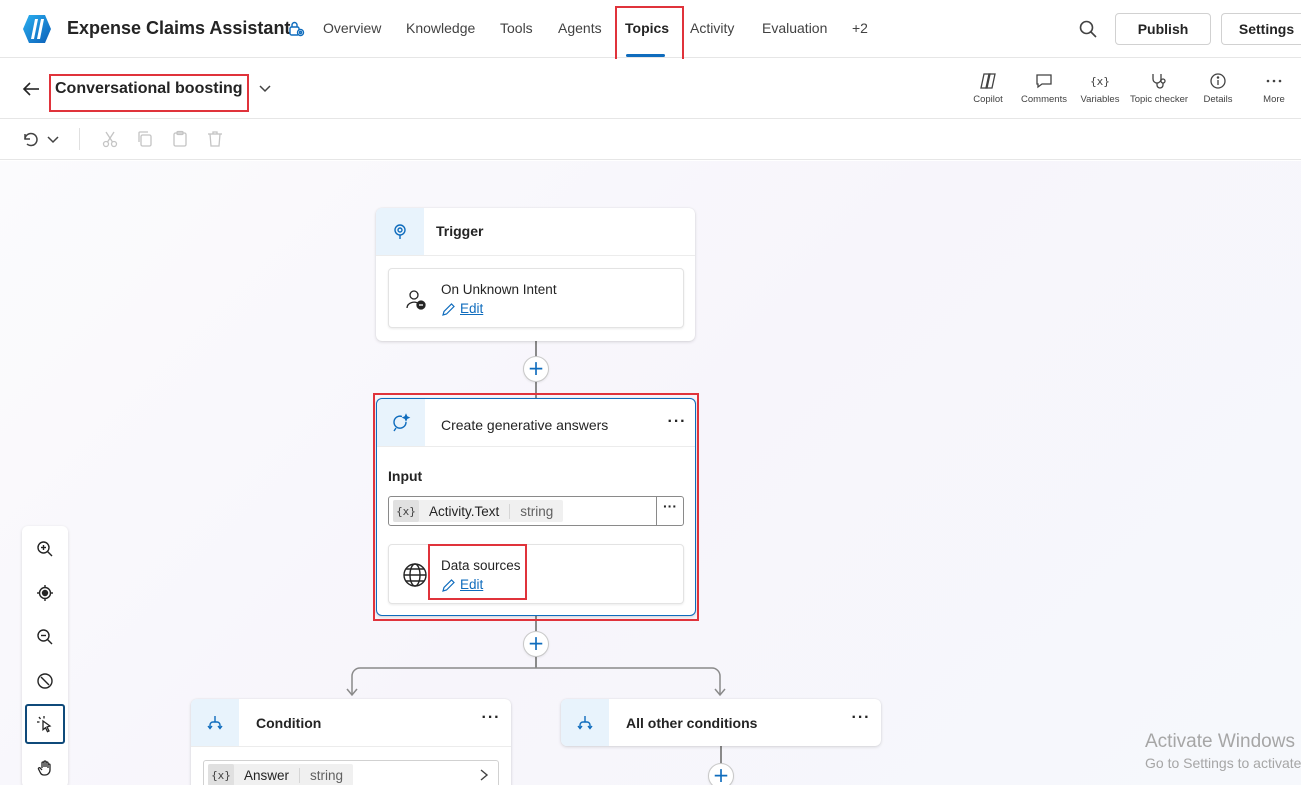 This screenshot has height=785, width=1301. What do you see at coordinates (794, 28) in the screenshot?
I see `tab-evaluation: Evaluation` at bounding box center [794, 28].